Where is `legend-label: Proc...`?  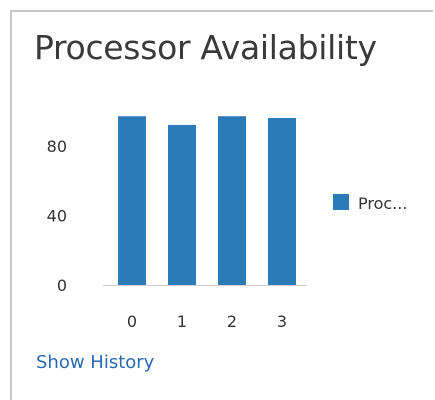
legend-label: Proc... is located at coordinates (382, 203).